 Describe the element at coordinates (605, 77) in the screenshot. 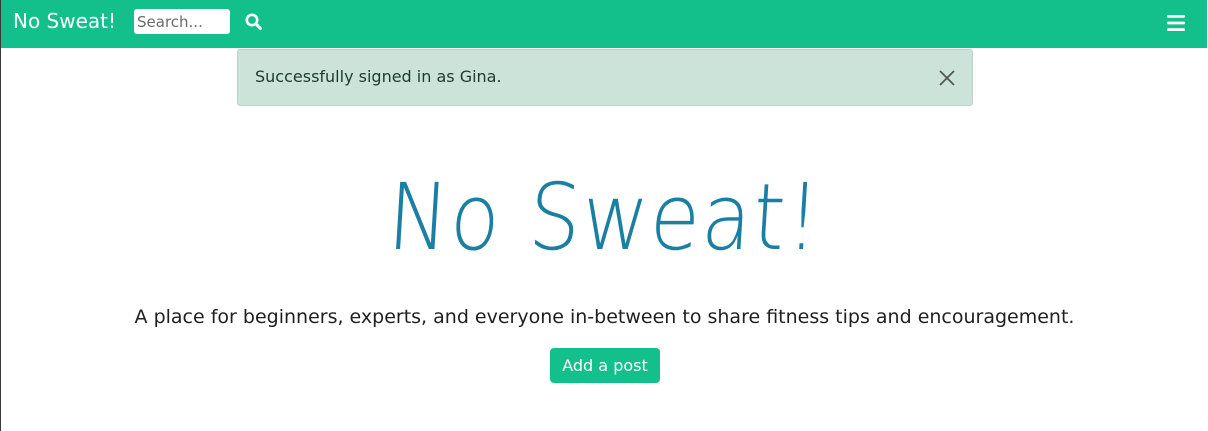

I see `success-alert: Successfully signed in as Gina.` at that location.